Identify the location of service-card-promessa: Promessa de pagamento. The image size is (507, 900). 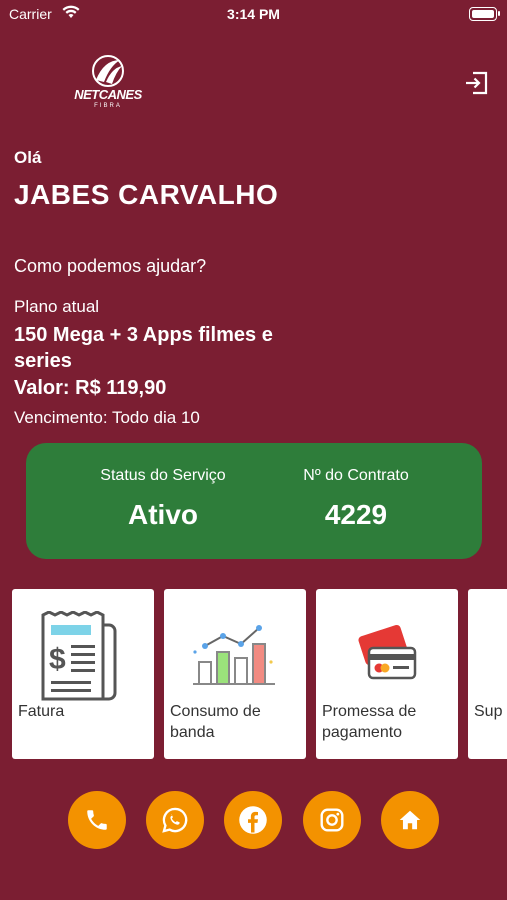
(387, 674).